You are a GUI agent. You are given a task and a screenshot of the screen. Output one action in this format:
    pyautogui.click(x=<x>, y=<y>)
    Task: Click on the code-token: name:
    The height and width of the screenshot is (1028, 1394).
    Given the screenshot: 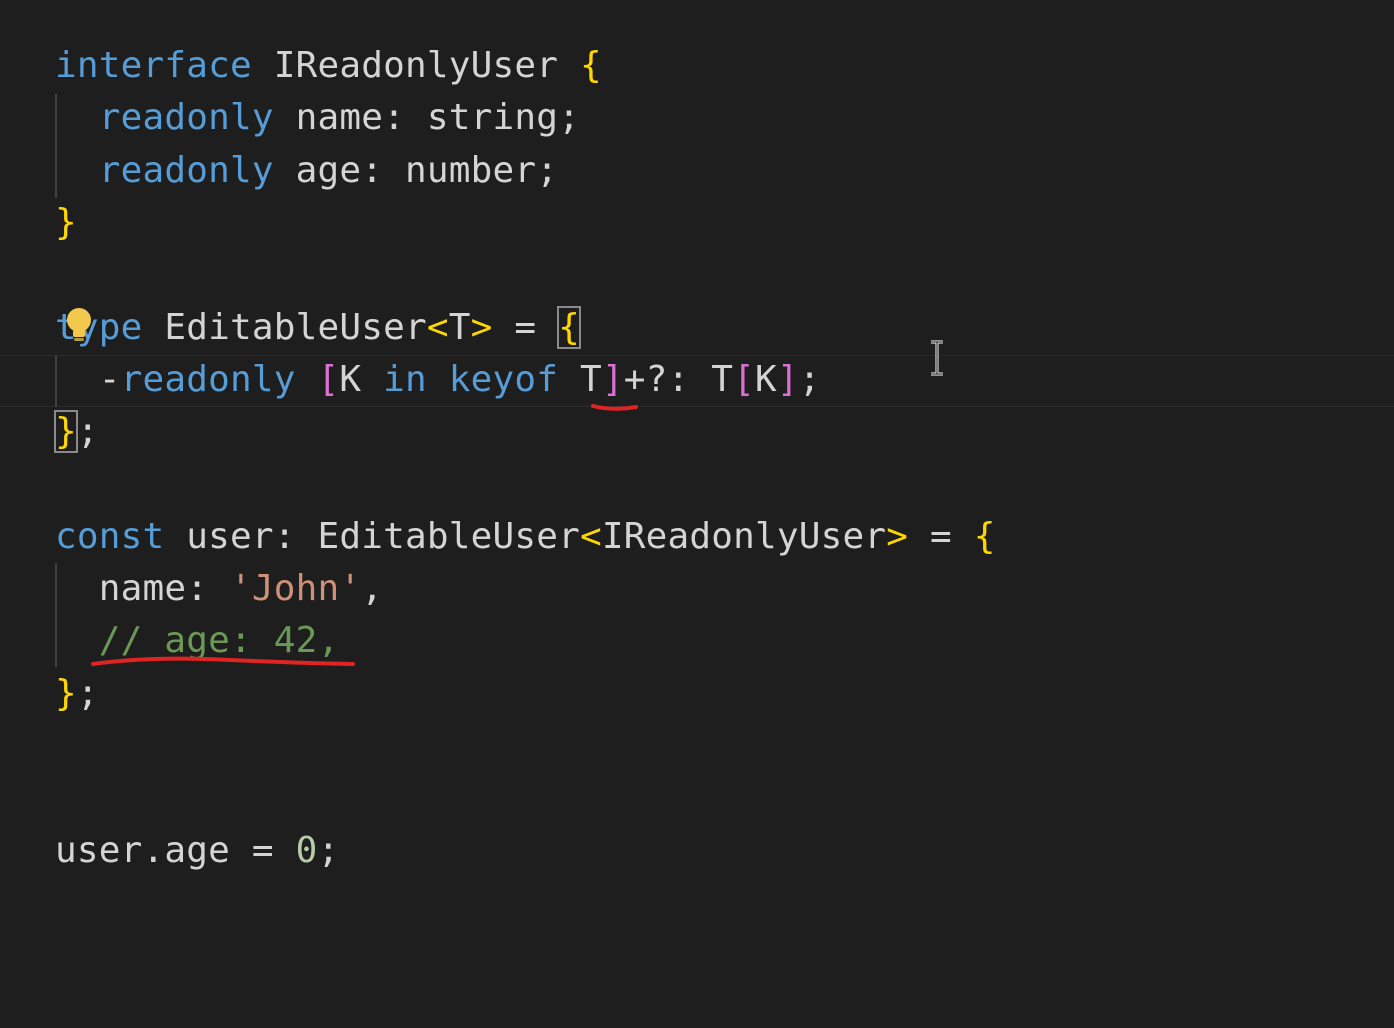 What is the action you would take?
    pyautogui.click(x=142, y=588)
    